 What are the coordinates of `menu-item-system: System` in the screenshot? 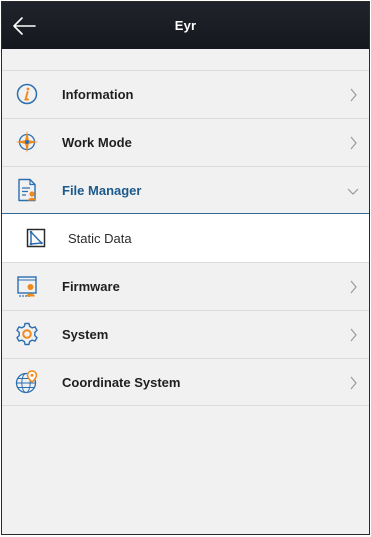 It's located at (185, 334).